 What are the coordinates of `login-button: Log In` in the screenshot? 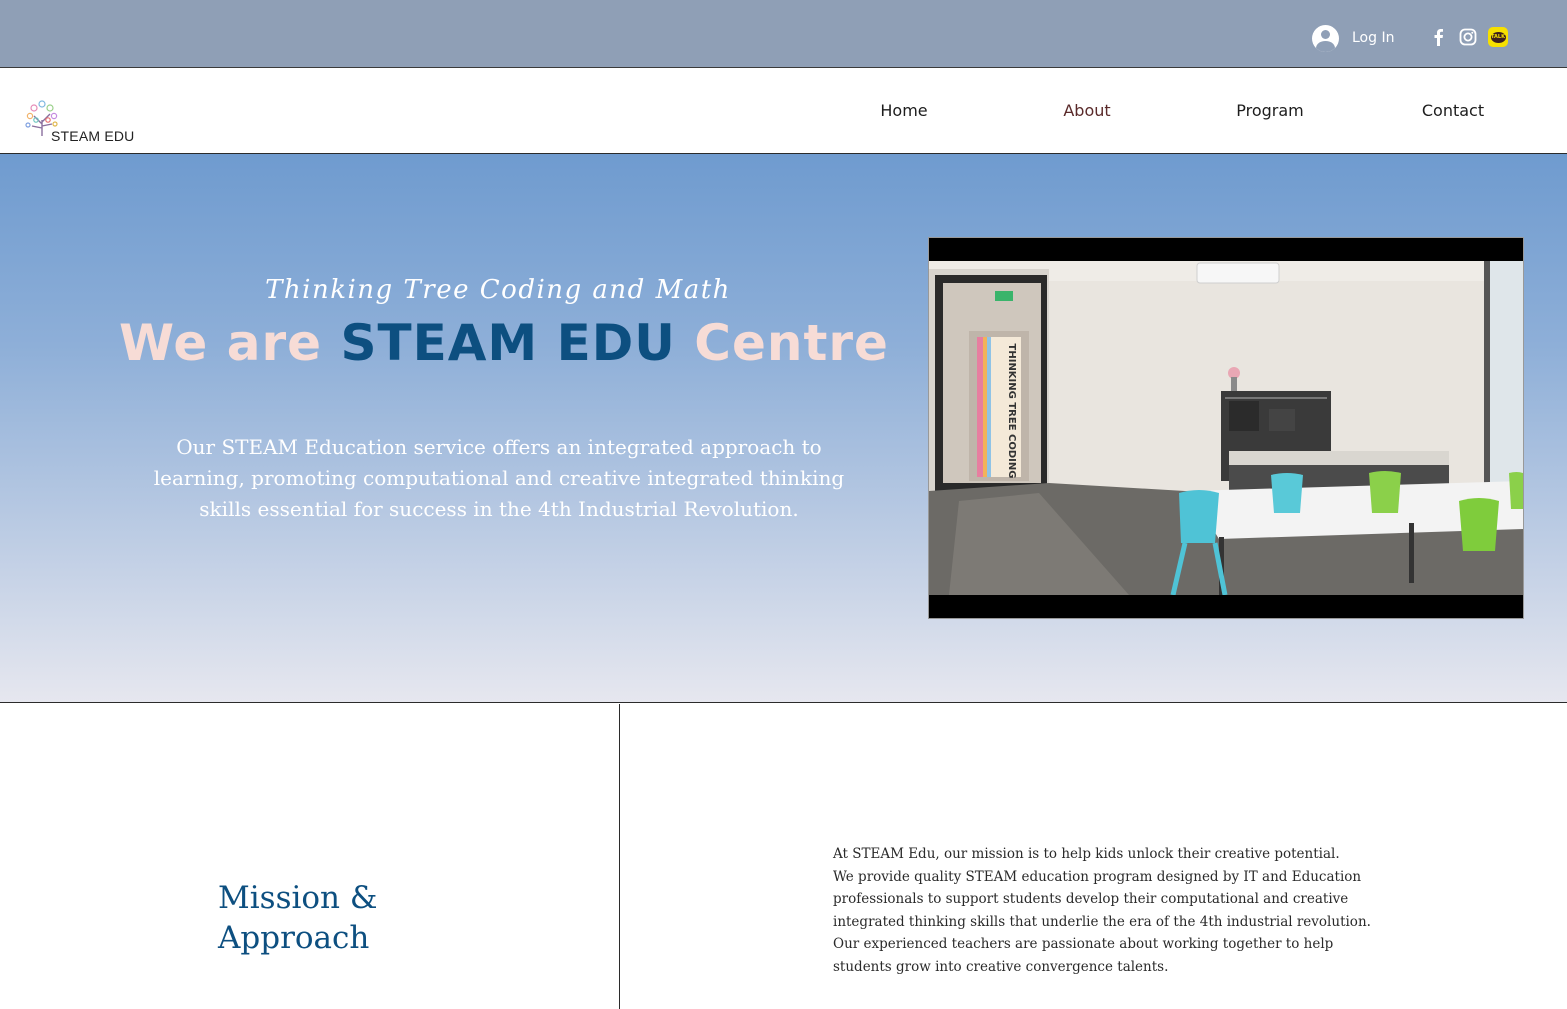 It's located at (1353, 38).